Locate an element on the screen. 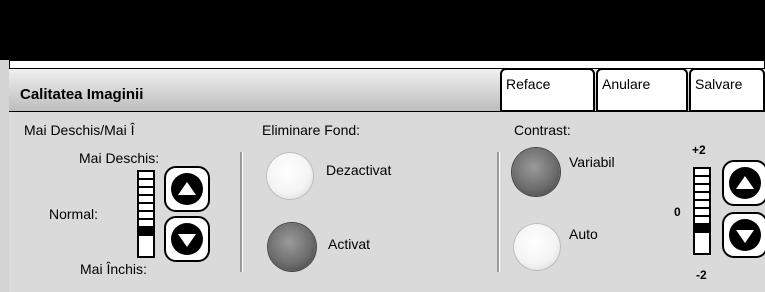 The width and height of the screenshot is (765, 292). anulare-button: Anulare is located at coordinates (642, 90).